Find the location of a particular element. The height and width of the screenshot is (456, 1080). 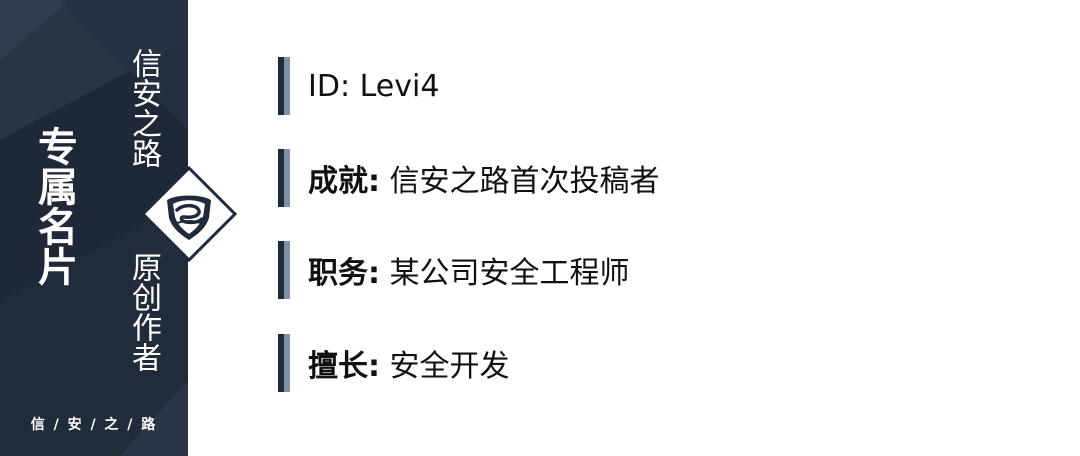

info-row-position: 职务: 某公司安全工程师 is located at coordinates (454, 270).